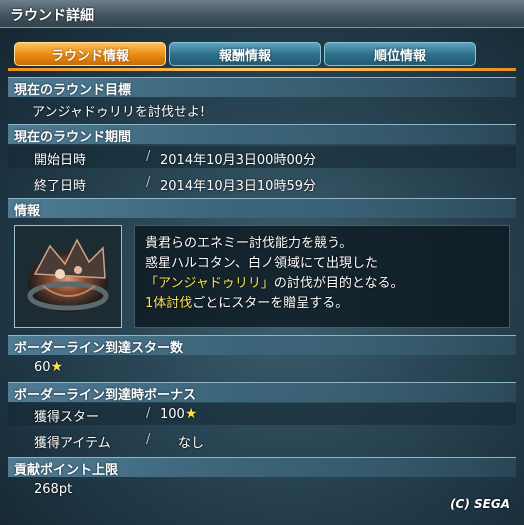 This screenshot has width=524, height=525. What do you see at coordinates (262, 69) in the screenshot?
I see `tab-underline` at bounding box center [262, 69].